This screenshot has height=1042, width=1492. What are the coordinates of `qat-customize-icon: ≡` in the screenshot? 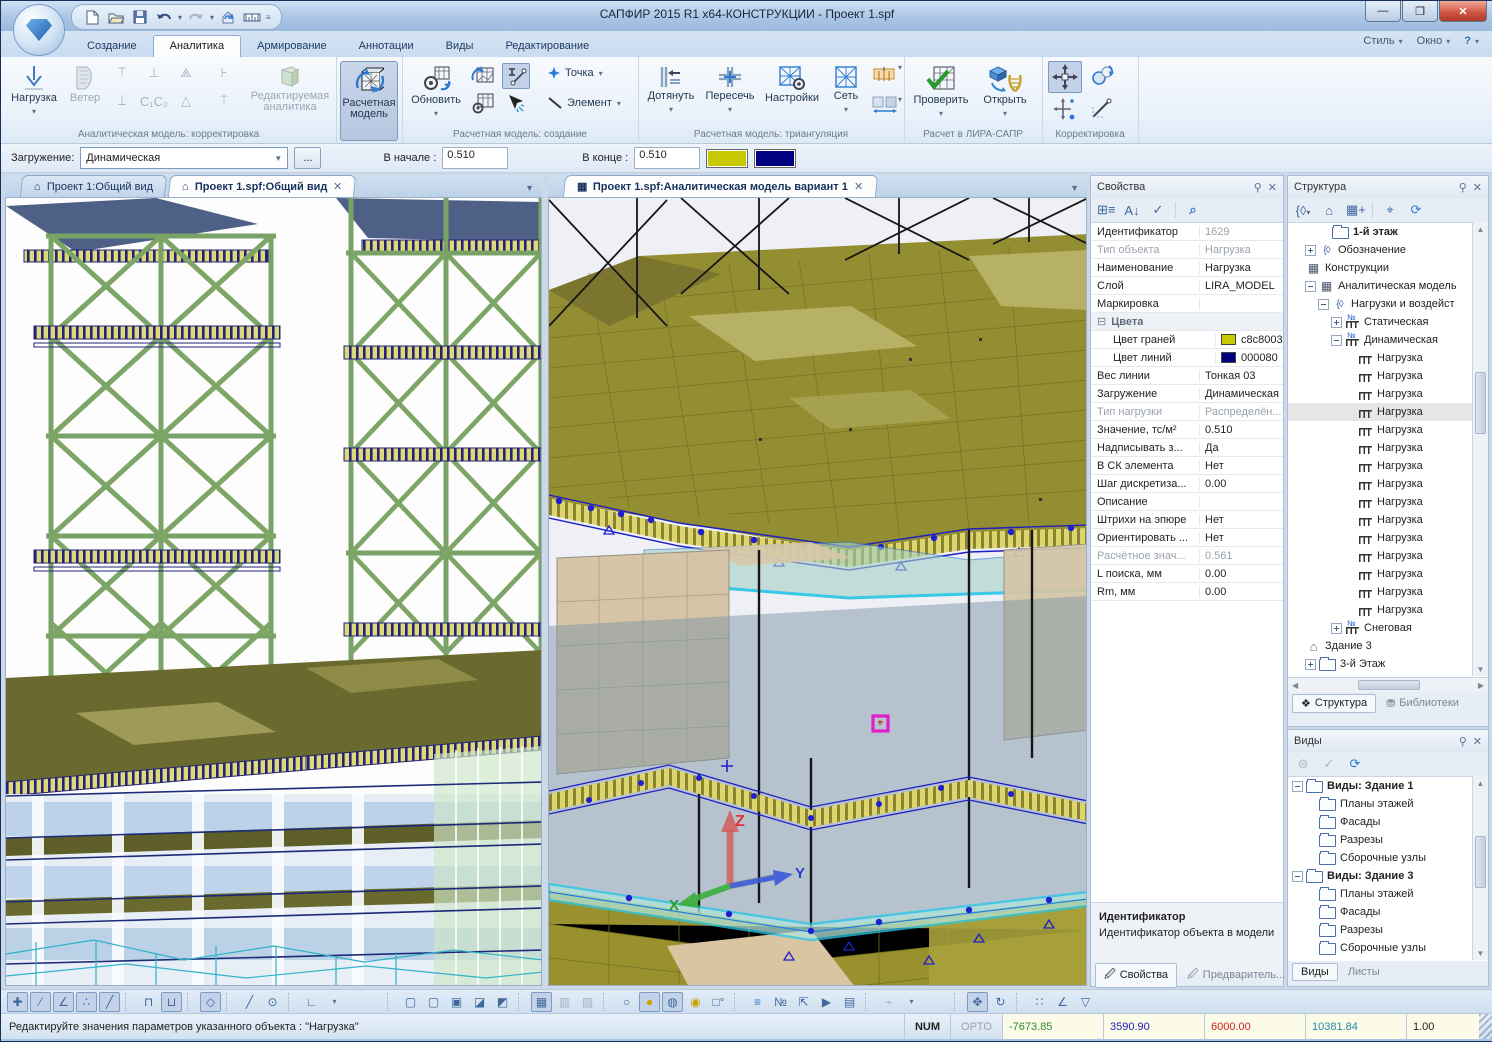 It's located at (268, 17).